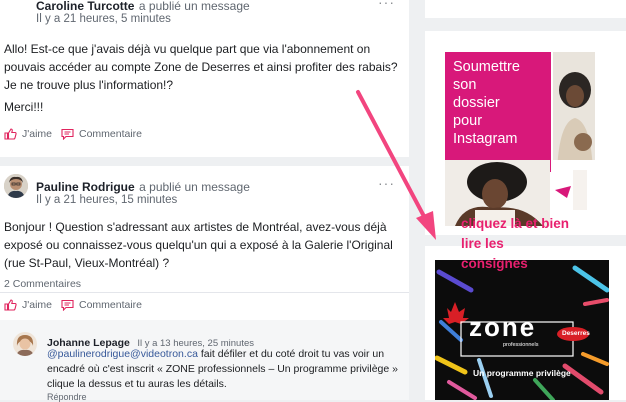 The width and height of the screenshot is (626, 402). What do you see at coordinates (24, 107) in the screenshot?
I see `post-body-thanks: Merci!!!` at bounding box center [24, 107].